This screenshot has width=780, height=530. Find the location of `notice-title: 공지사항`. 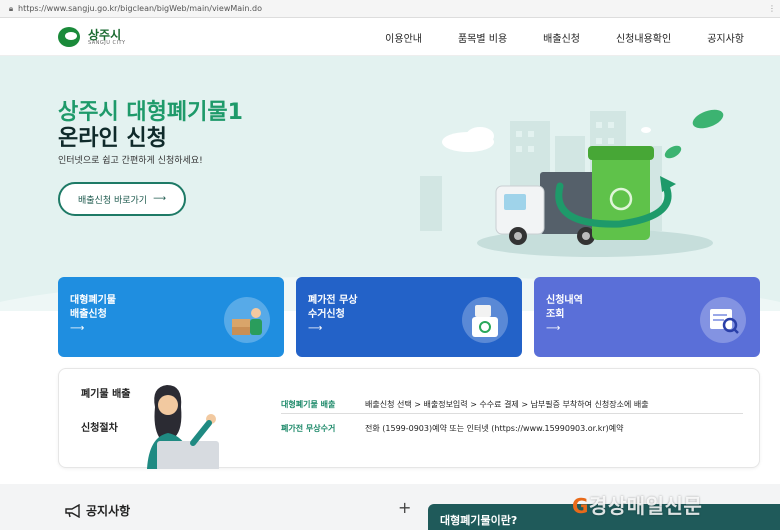

notice-title: 공지사항 is located at coordinates (108, 511).